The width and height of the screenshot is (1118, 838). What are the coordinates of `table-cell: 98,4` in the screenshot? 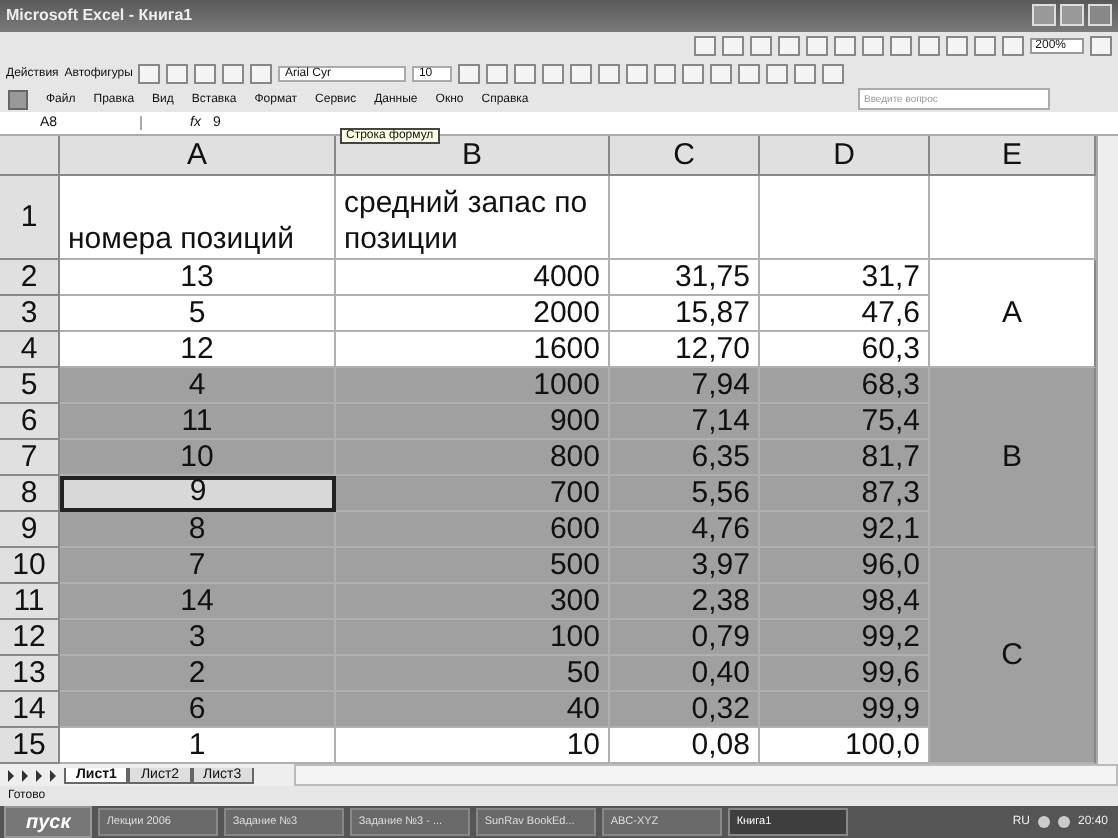 It's located at (845, 602).